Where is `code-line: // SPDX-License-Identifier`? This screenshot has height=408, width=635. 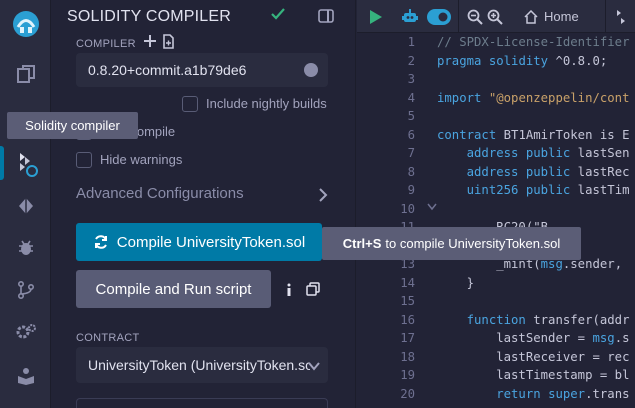 code-line: // SPDX-License-Identifier is located at coordinates (536, 42).